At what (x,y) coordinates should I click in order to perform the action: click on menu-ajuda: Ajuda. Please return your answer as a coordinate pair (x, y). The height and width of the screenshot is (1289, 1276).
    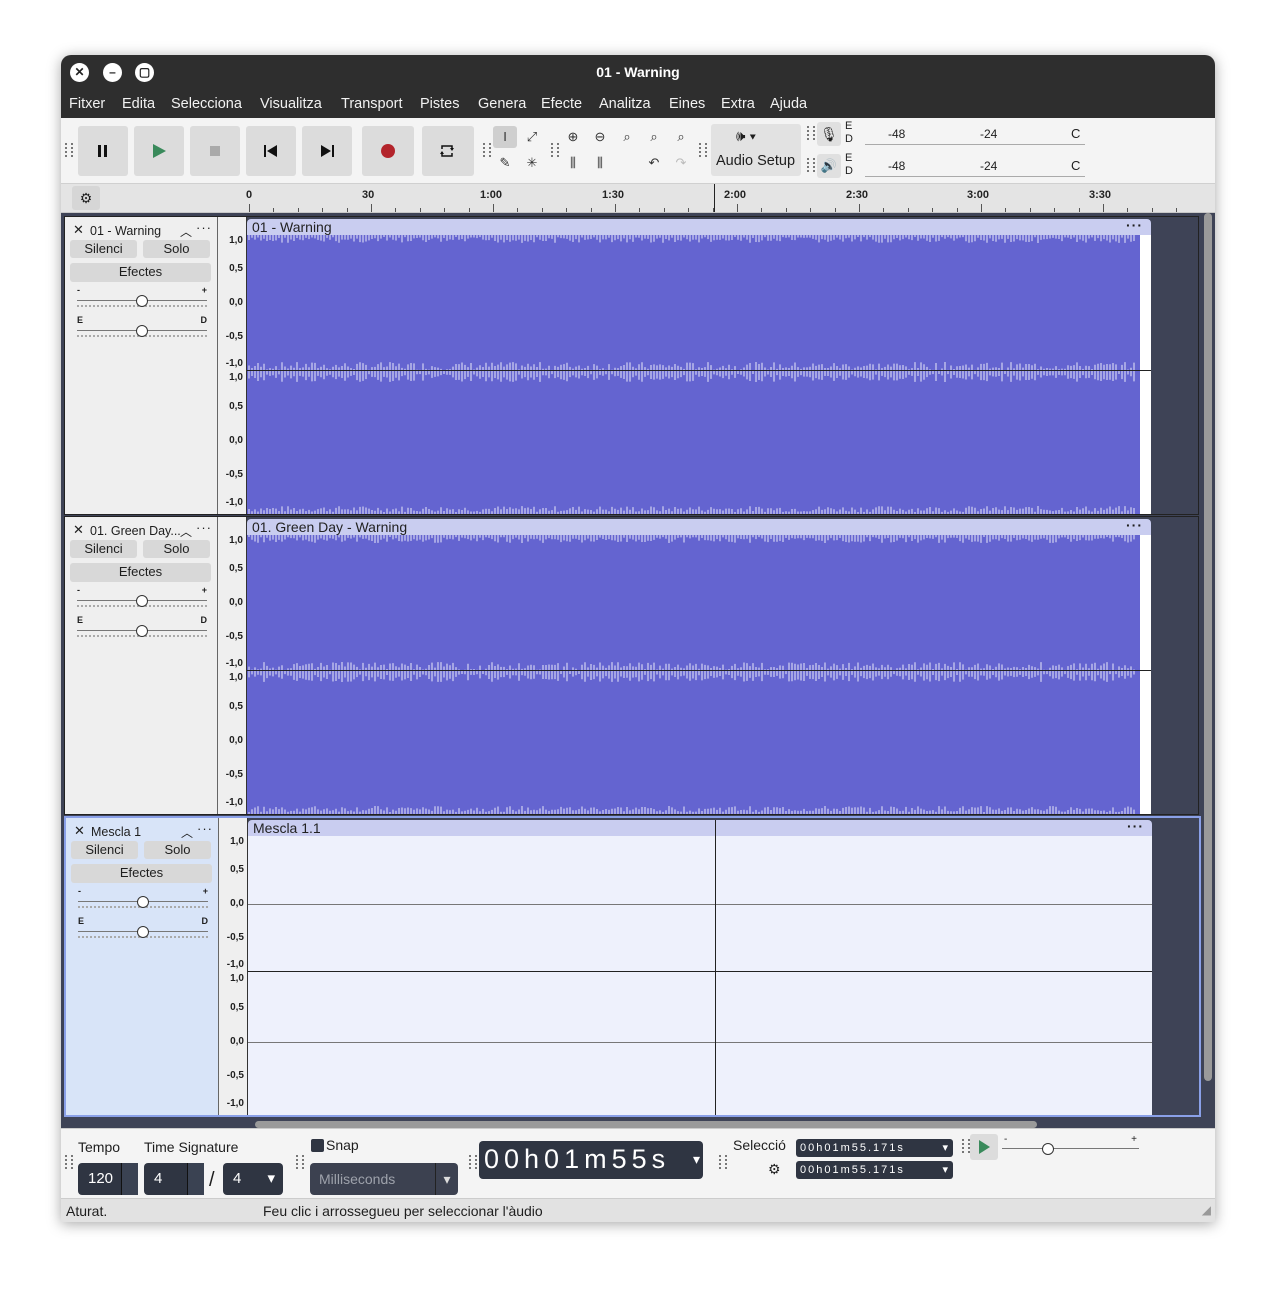
    Looking at the image, I should click on (788, 104).